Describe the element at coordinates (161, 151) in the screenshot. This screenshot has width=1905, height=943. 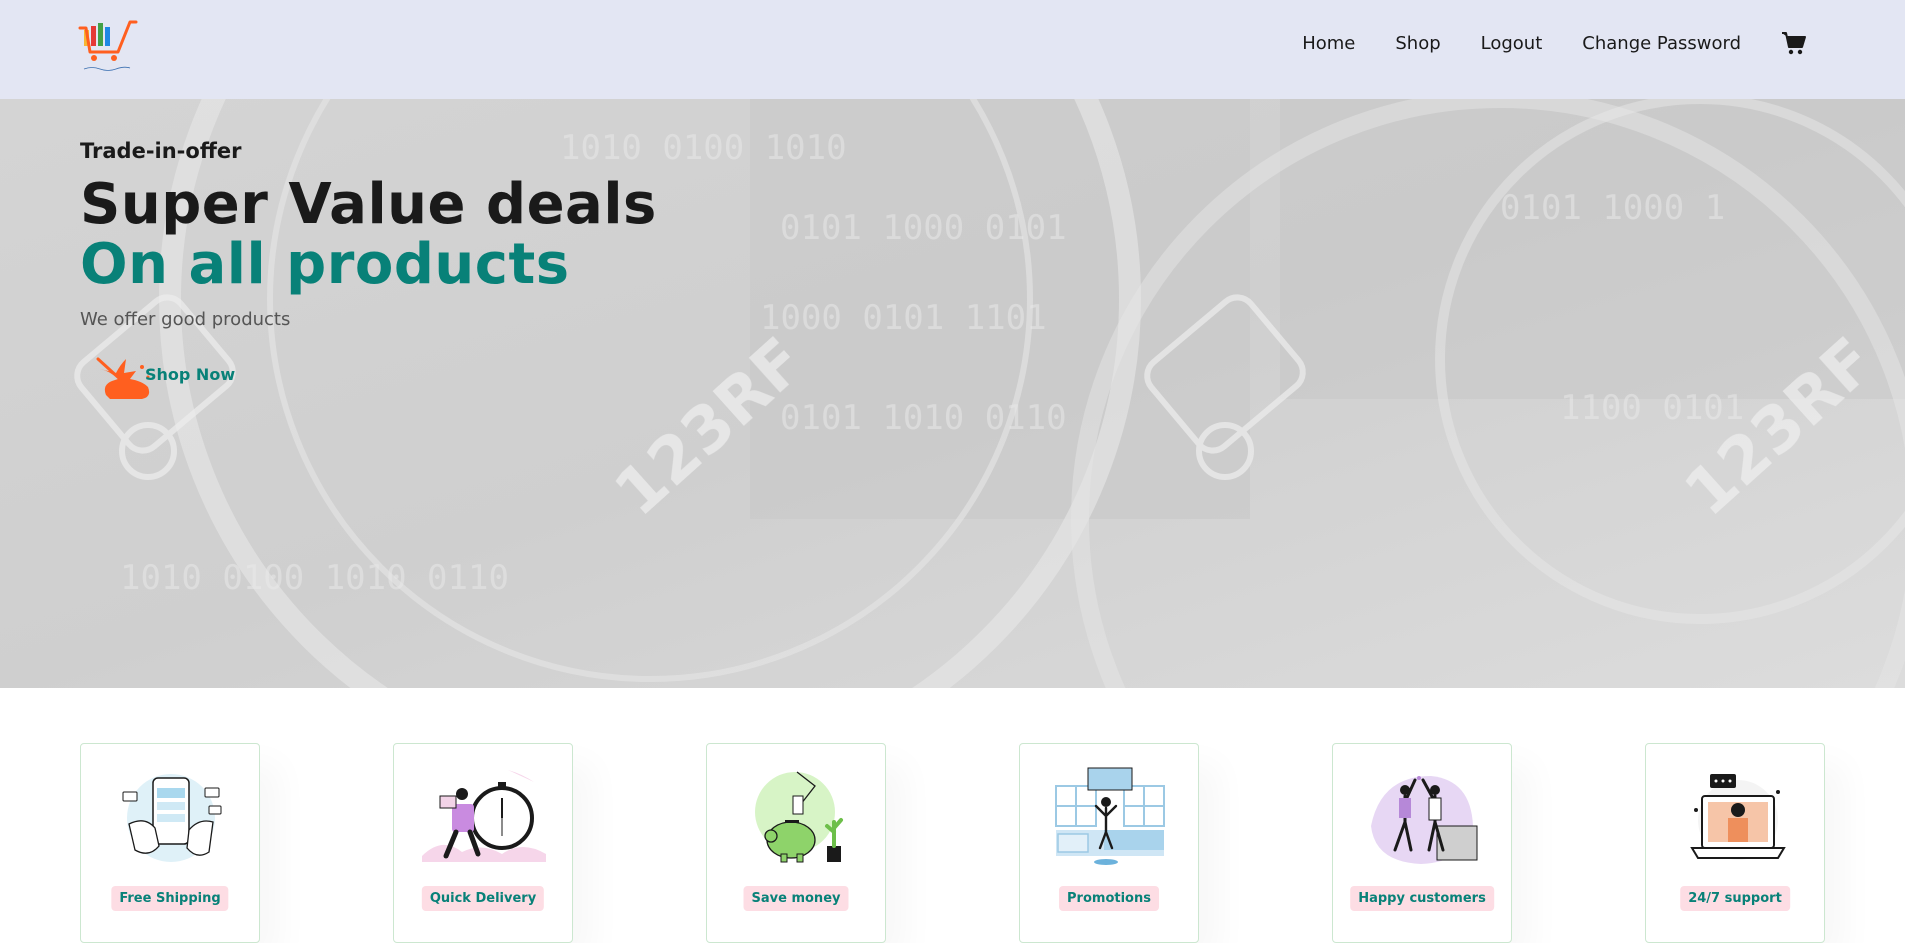
I see `hero-tagline: Trade-in-offer` at that location.